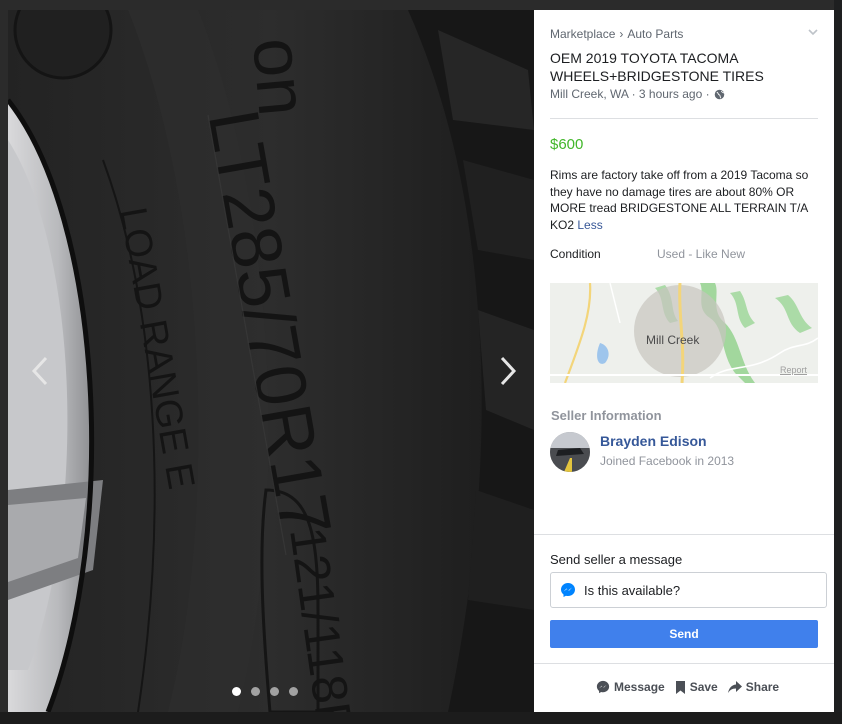 Image resolution: width=842 pixels, height=724 pixels. Describe the element at coordinates (582, 34) in the screenshot. I see `breadcrumb-marketplace: Marketplace` at that location.